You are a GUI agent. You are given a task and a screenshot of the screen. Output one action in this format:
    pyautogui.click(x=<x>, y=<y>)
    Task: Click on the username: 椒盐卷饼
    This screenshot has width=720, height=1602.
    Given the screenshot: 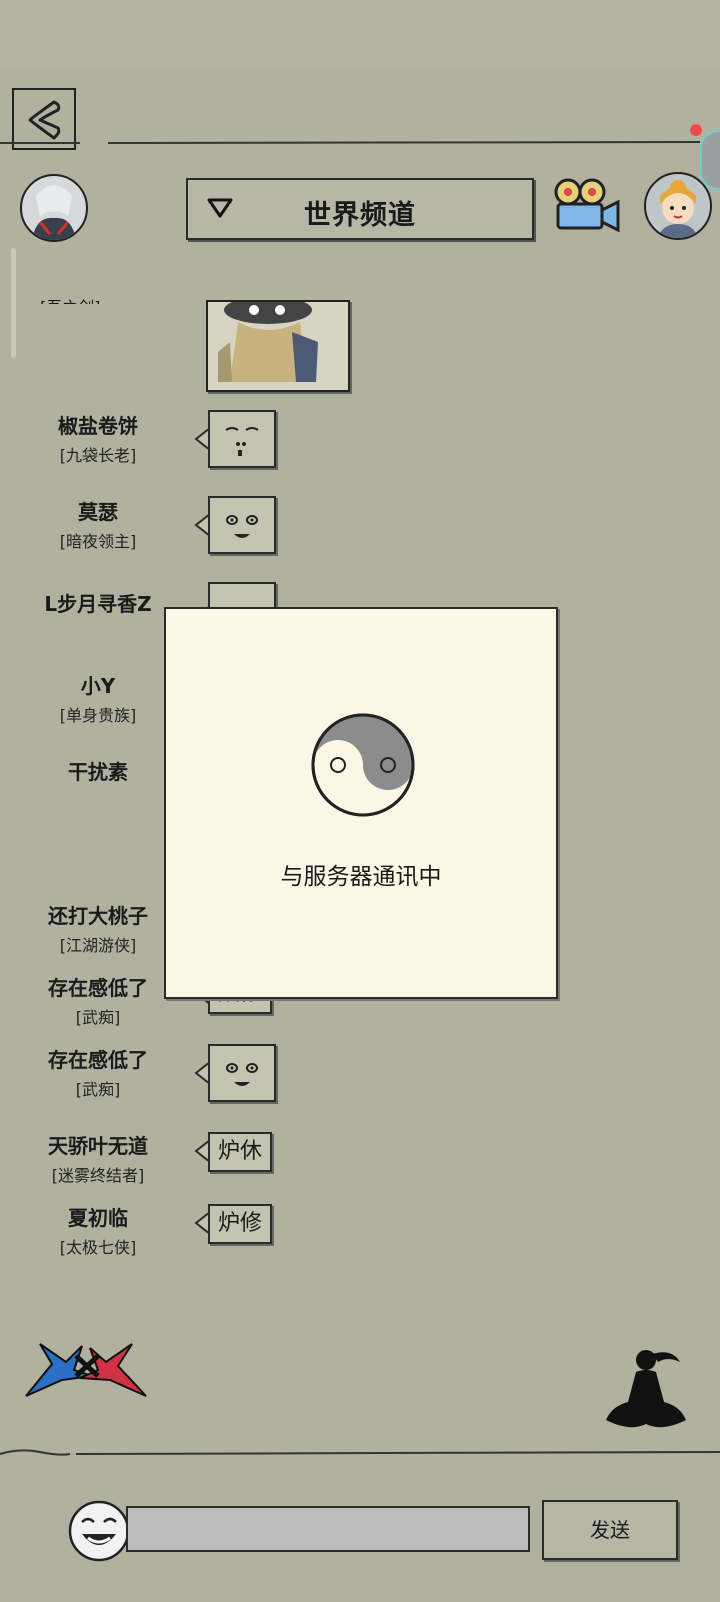 What is the action you would take?
    pyautogui.click(x=98, y=424)
    